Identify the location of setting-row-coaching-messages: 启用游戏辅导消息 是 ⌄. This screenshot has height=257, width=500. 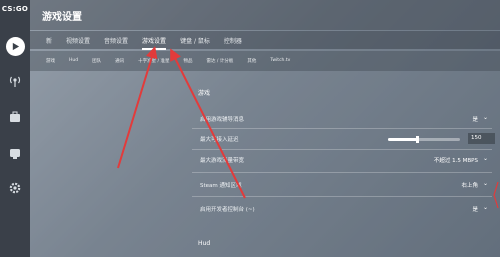
(342, 119).